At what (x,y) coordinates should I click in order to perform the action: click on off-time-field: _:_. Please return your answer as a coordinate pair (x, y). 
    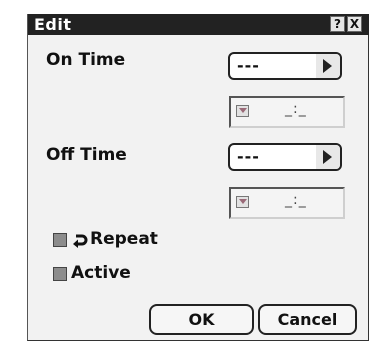
    Looking at the image, I should click on (287, 203).